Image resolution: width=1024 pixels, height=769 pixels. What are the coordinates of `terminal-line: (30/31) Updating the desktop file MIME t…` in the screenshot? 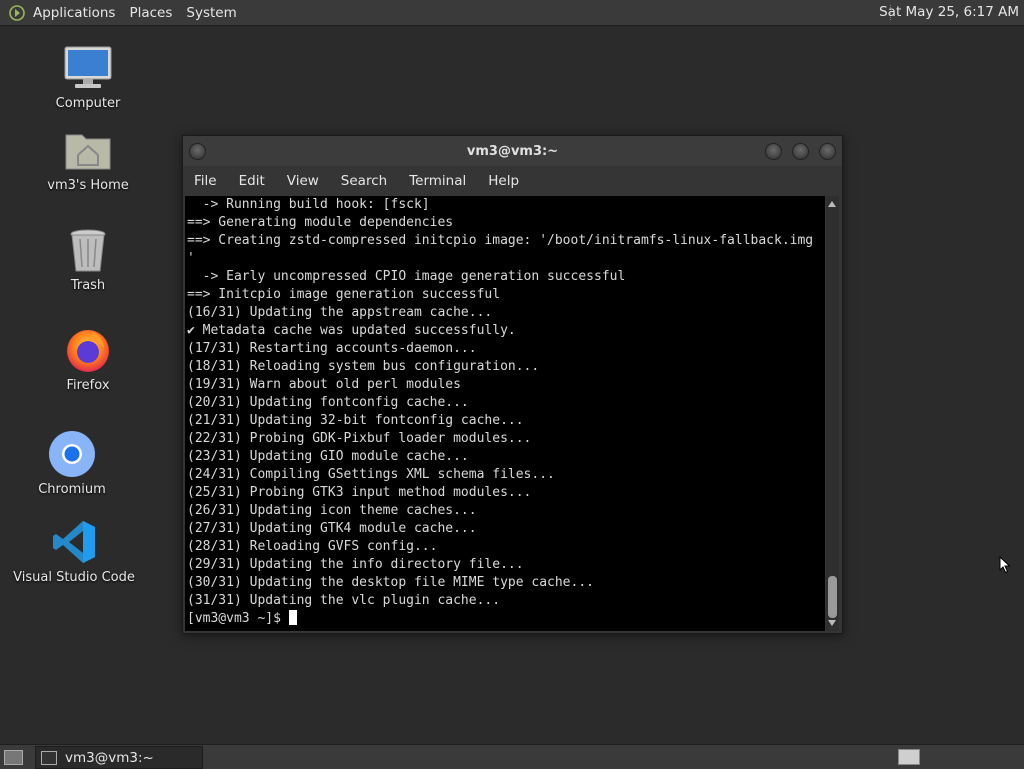 It's located at (390, 582).